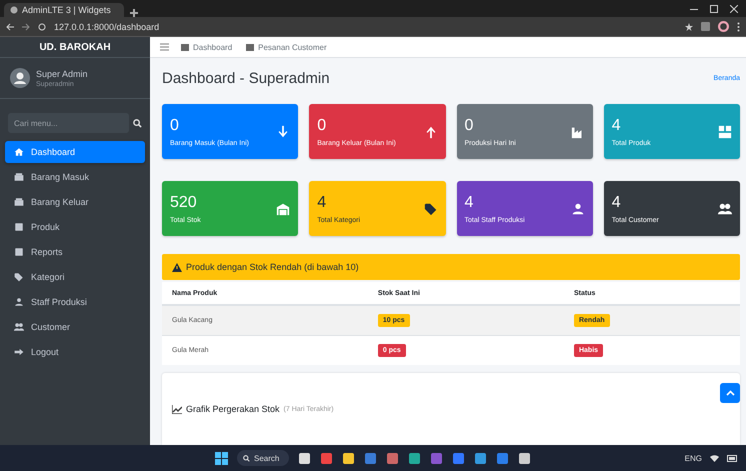  I want to click on maximize-icon, so click(714, 8).